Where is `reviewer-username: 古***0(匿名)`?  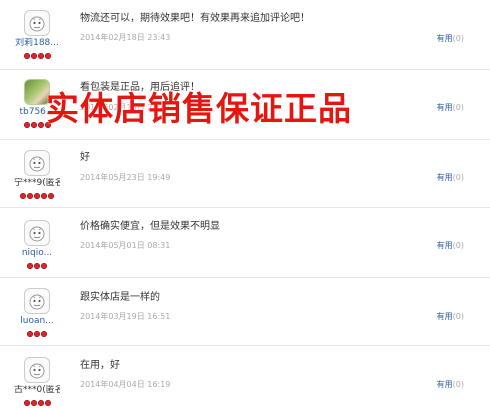 reviewer-username: 古***0(匿名) is located at coordinates (37, 390).